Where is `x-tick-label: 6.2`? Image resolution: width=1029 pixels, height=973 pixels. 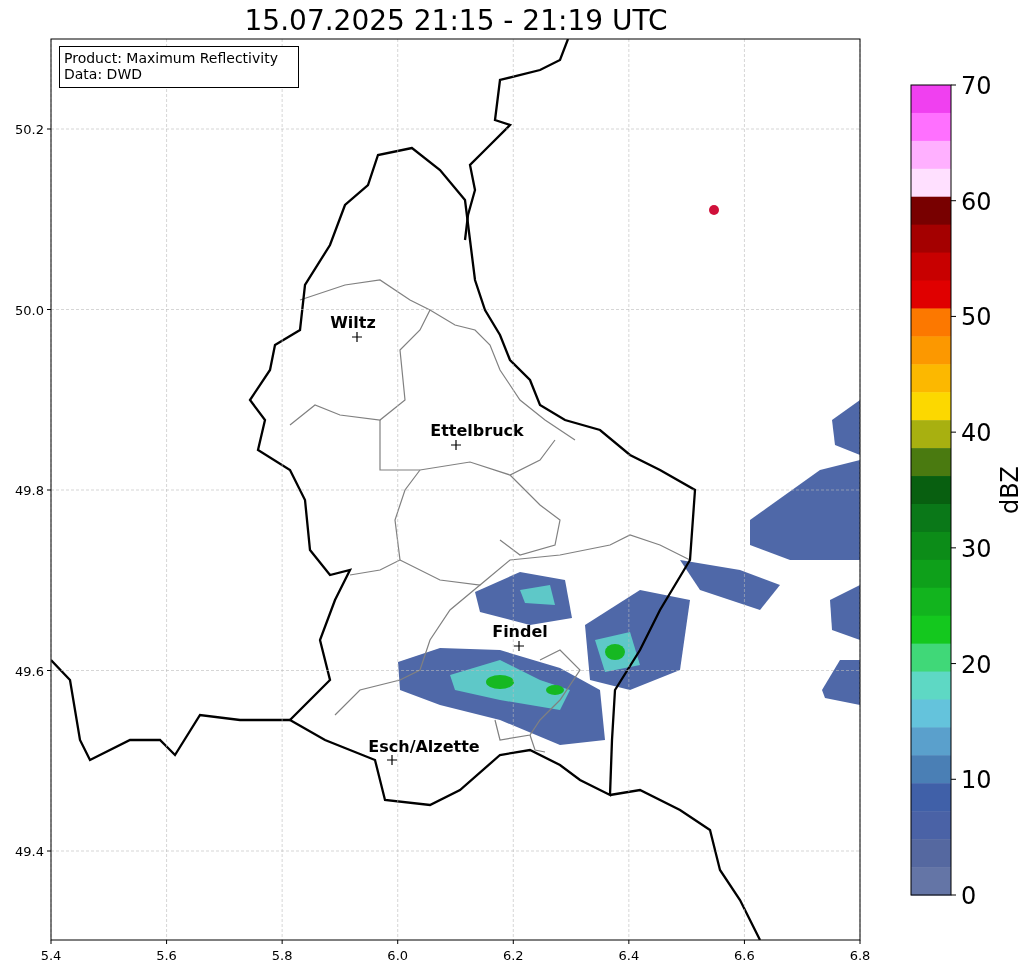 x-tick-label: 6.2 is located at coordinates (513, 955).